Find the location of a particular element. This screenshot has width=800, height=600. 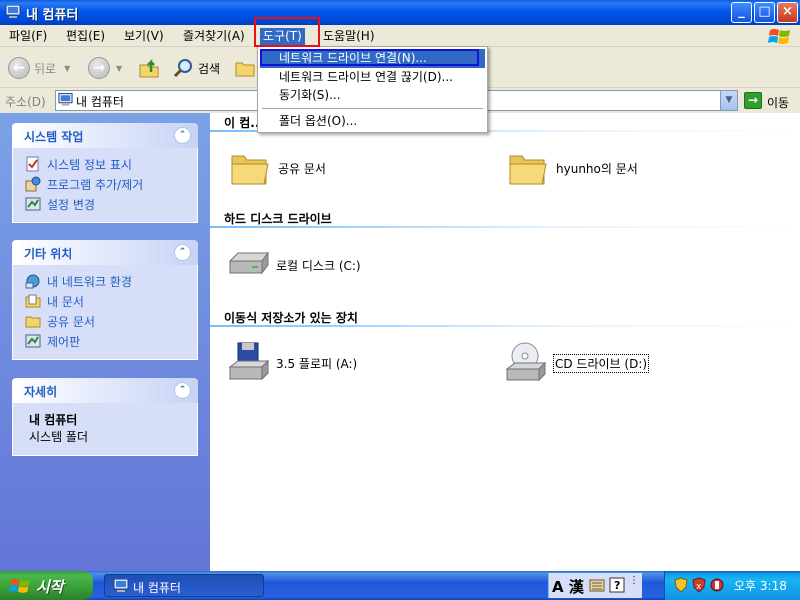

link-my-documents: 내 문서 is located at coordinates (111, 301).